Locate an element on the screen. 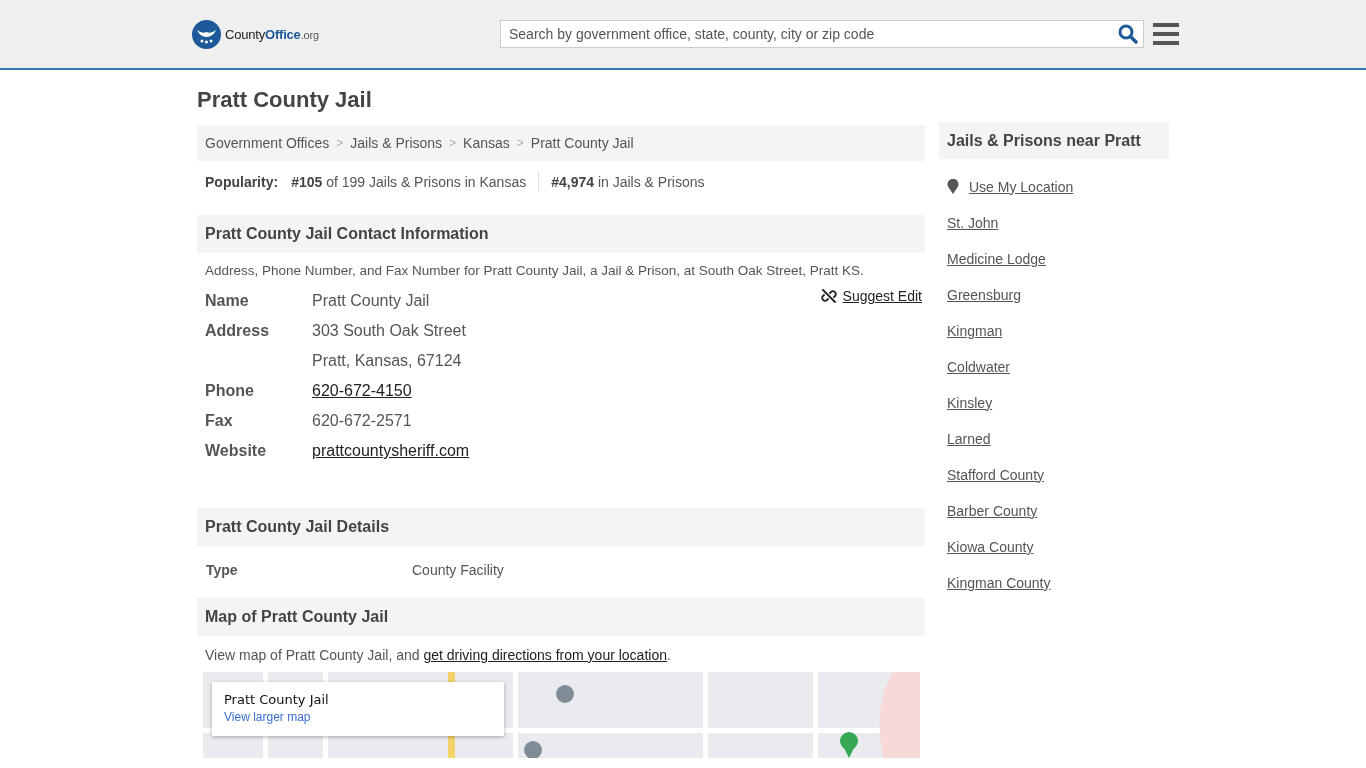 Image resolution: width=1366 pixels, height=768 pixels. field-label: Type is located at coordinates (222, 570).